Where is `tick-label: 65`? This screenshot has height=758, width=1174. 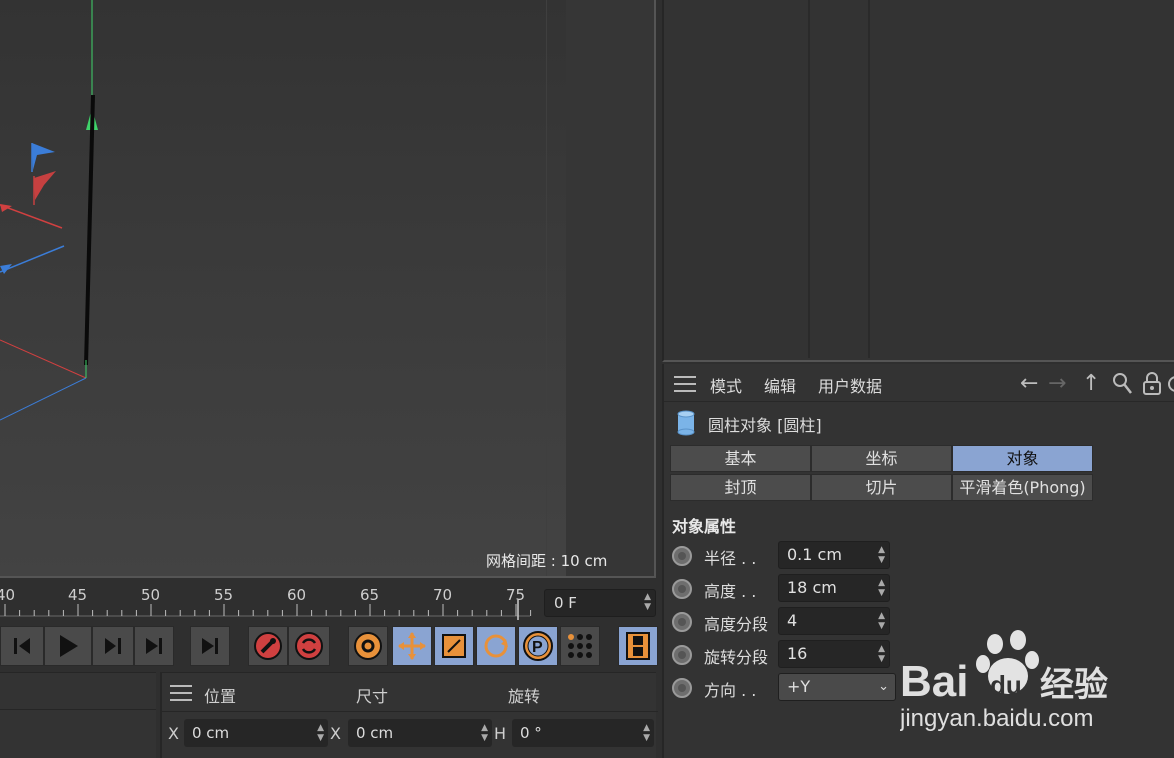
tick-label: 65 is located at coordinates (370, 595).